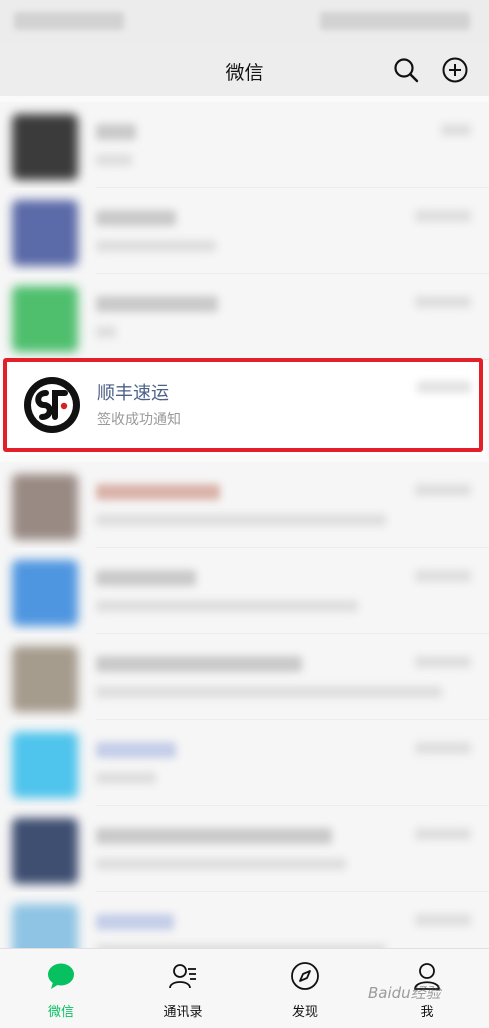 This screenshot has height=1028, width=489. Describe the element at coordinates (182, 976) in the screenshot. I see `contacts-icon` at that location.